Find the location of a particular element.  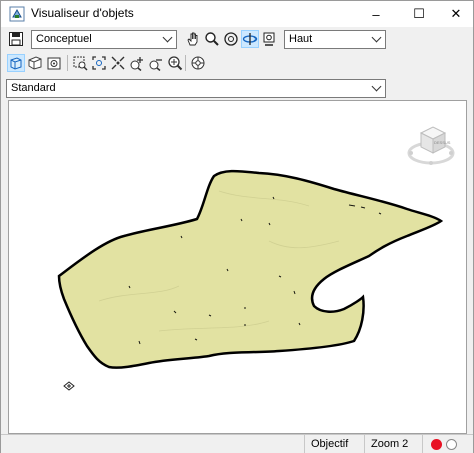

ucs-icon is located at coordinates (69, 386).